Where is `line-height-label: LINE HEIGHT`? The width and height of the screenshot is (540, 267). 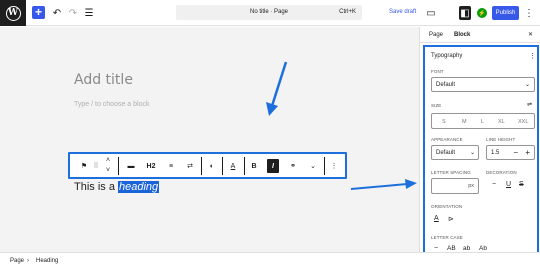 line-height-label: LINE HEIGHT is located at coordinates (501, 139).